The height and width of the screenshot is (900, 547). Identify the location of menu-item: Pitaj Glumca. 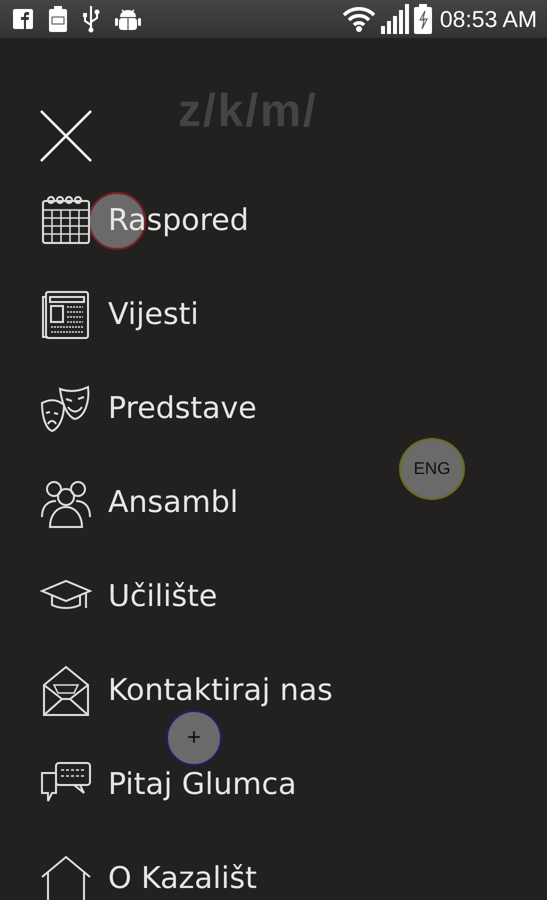
(202, 785).